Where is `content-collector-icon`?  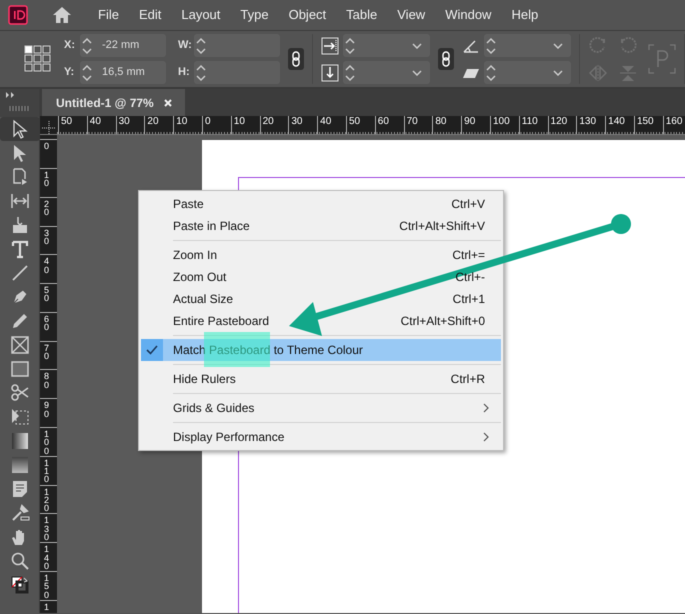
content-collector-icon is located at coordinates (20, 225).